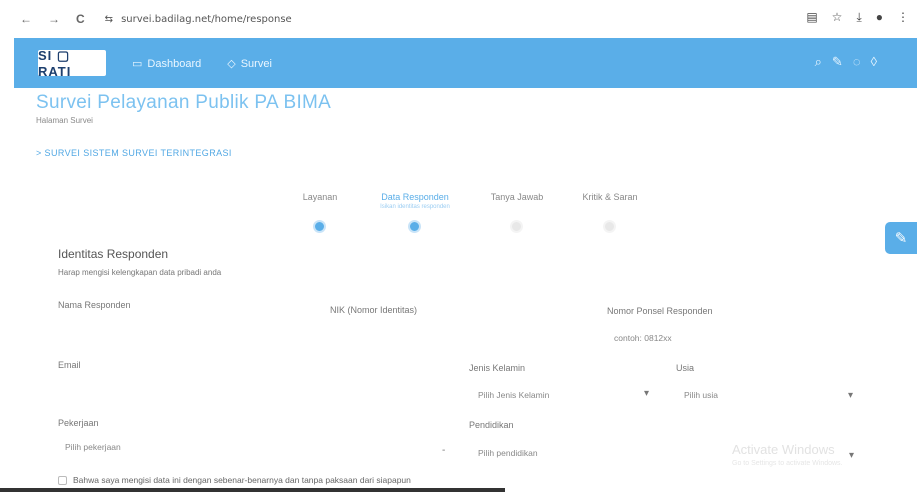 This screenshot has height=492, width=917. I want to click on nik-input, so click(450, 328).